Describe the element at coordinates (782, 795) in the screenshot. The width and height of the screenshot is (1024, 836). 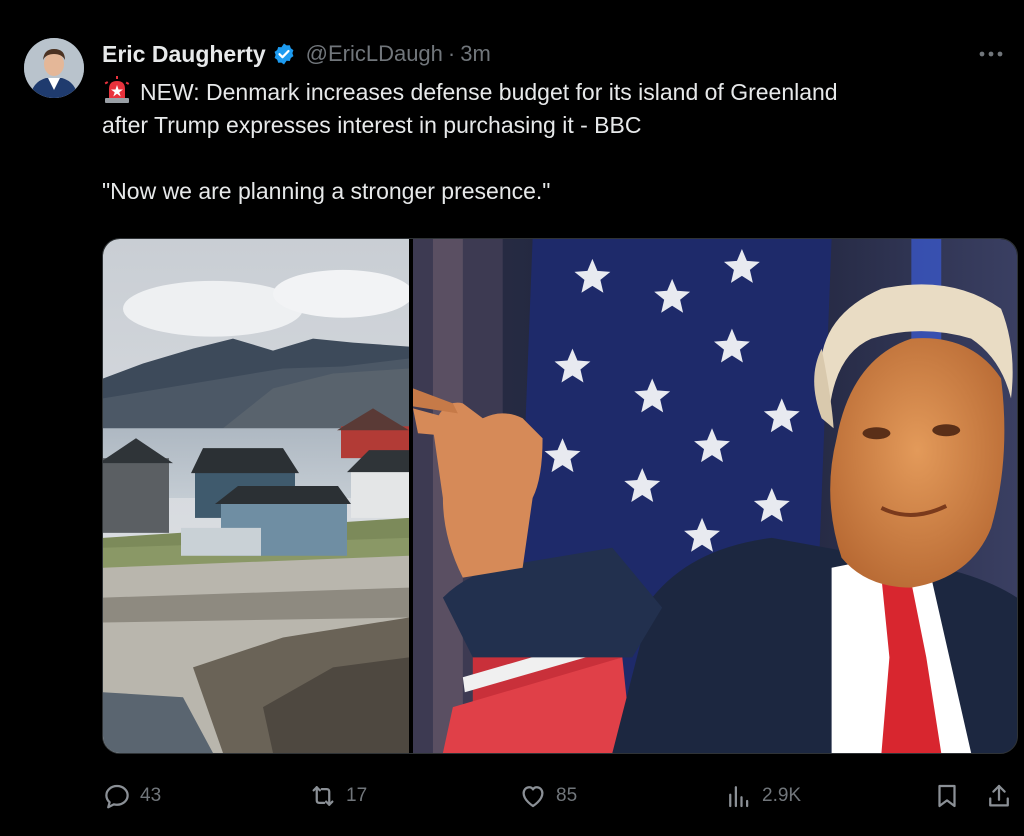
I see `views-count: 2.9K` at that location.